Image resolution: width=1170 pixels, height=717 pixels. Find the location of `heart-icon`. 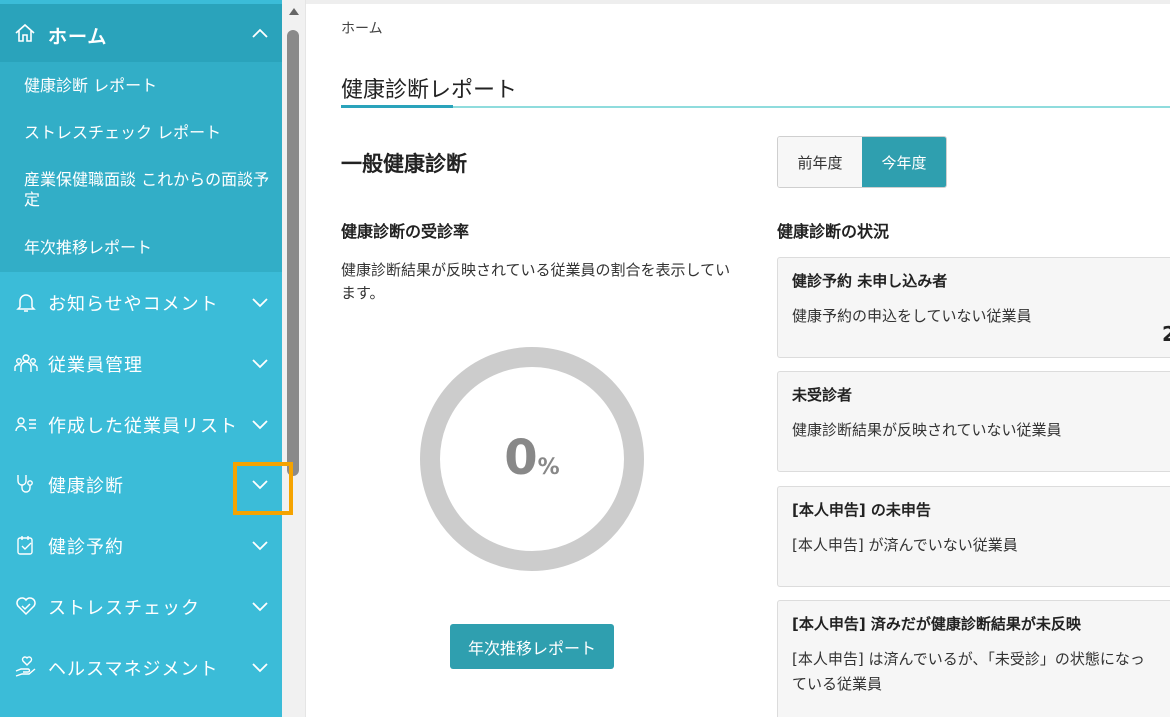

heart-icon is located at coordinates (26, 606).